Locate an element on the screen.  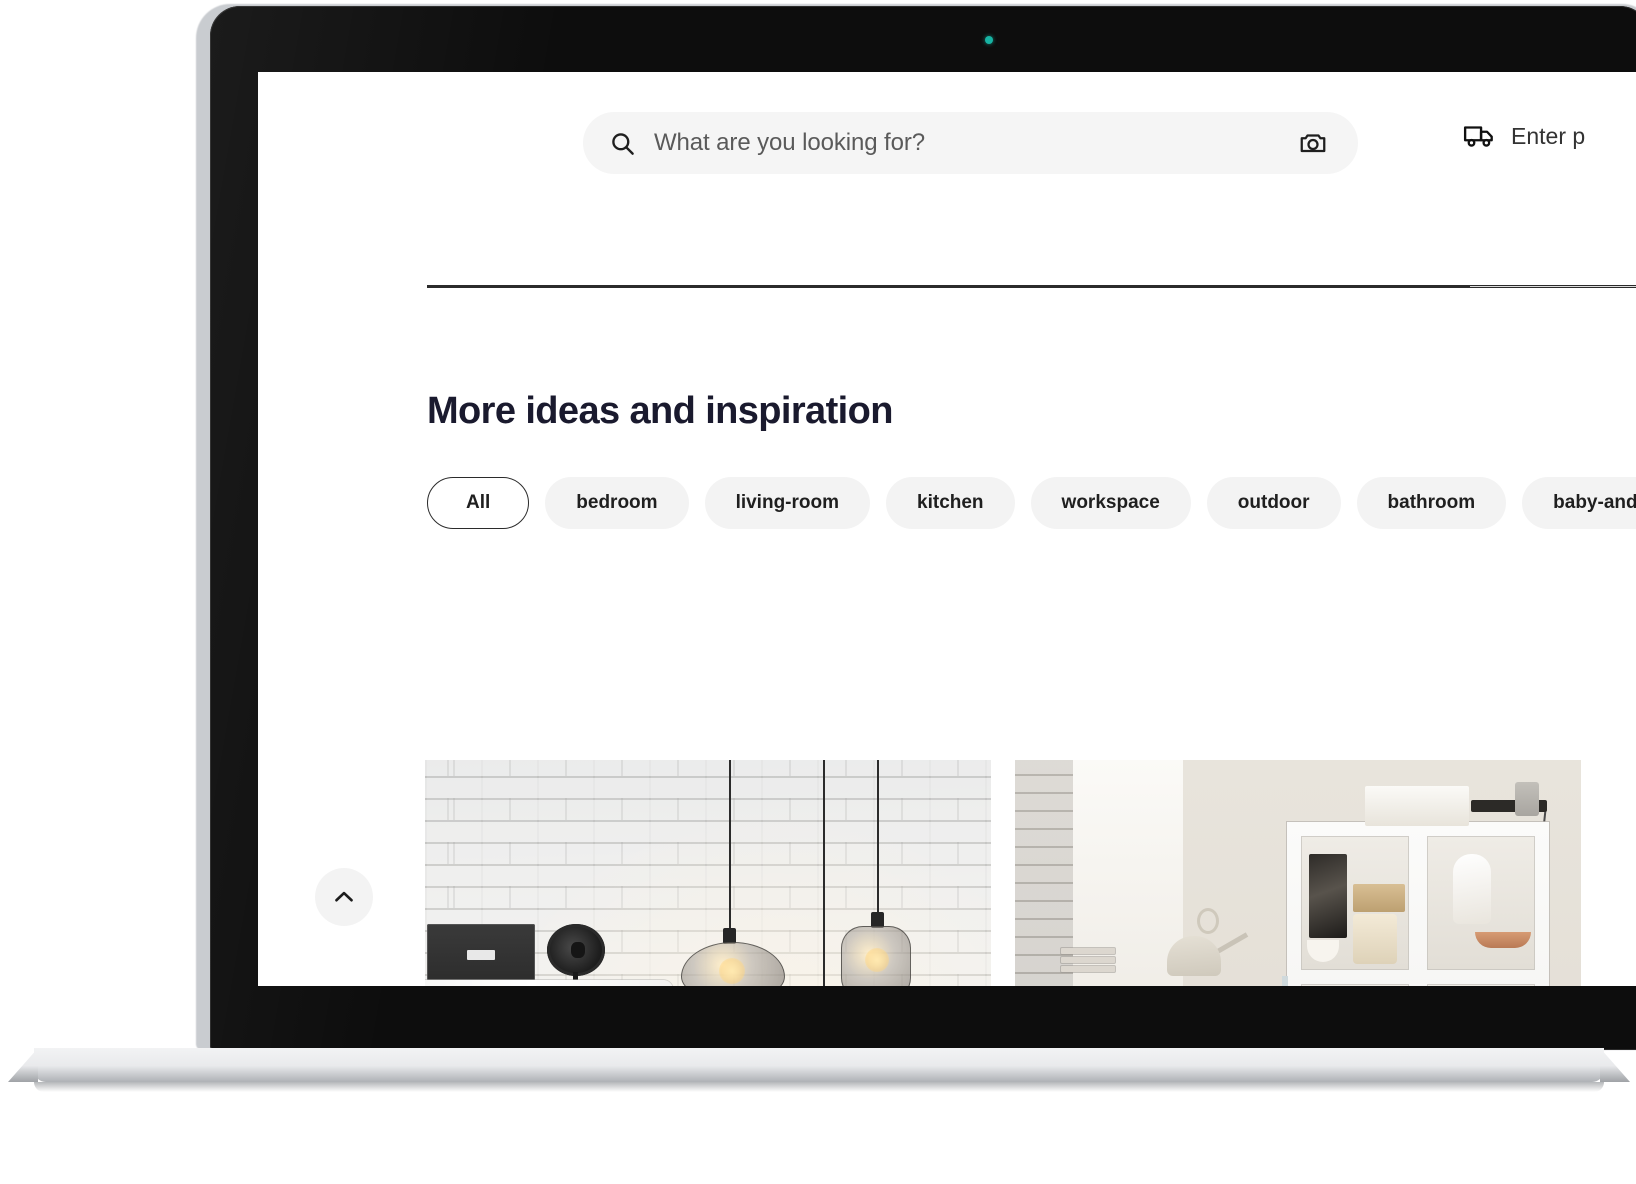
chip-all: All is located at coordinates (478, 503).